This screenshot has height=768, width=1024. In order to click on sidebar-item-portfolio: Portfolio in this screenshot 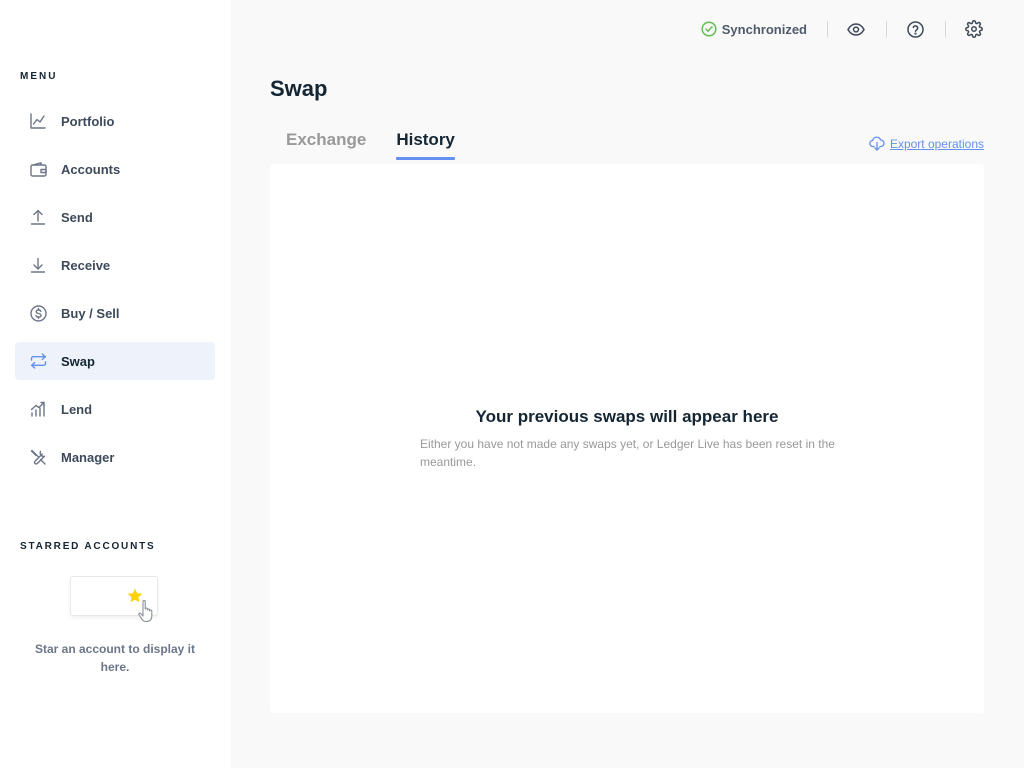, I will do `click(115, 121)`.